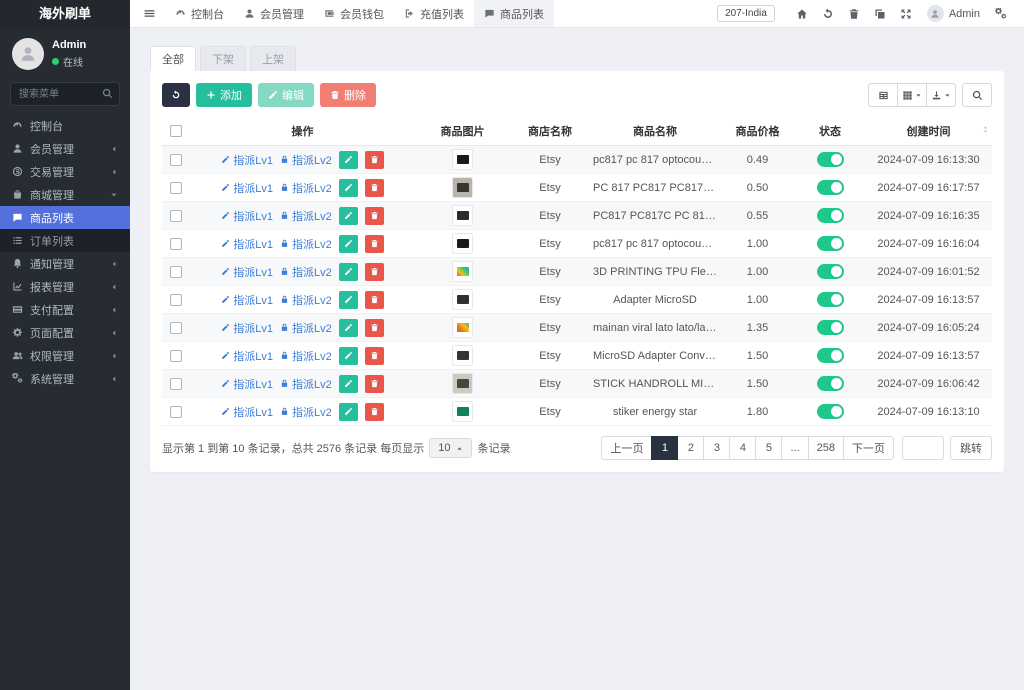 Image resolution: width=1024 pixels, height=690 pixels. I want to click on topnav-item-wallet: 会员钱包, so click(354, 13).